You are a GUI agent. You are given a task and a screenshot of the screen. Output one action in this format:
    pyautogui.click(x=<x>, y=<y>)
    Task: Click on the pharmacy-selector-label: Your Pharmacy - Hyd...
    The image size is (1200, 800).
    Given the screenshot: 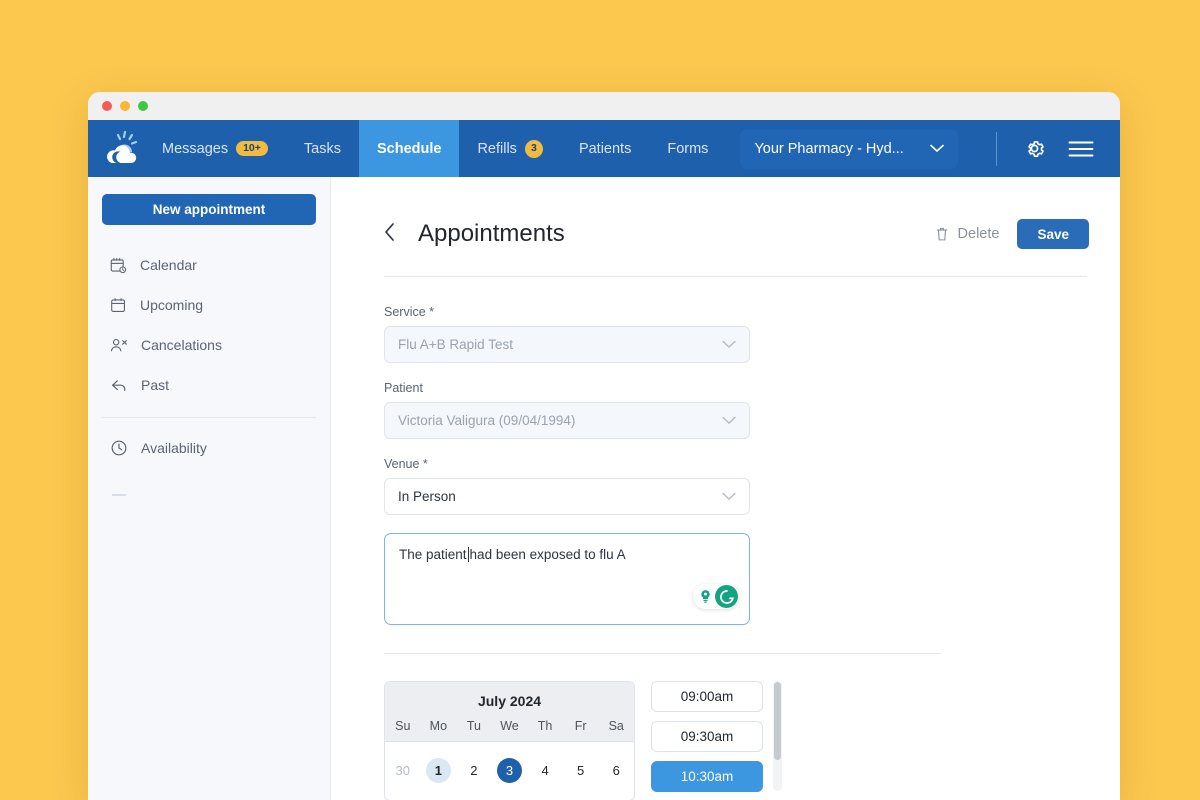 What is the action you would take?
    pyautogui.click(x=829, y=148)
    